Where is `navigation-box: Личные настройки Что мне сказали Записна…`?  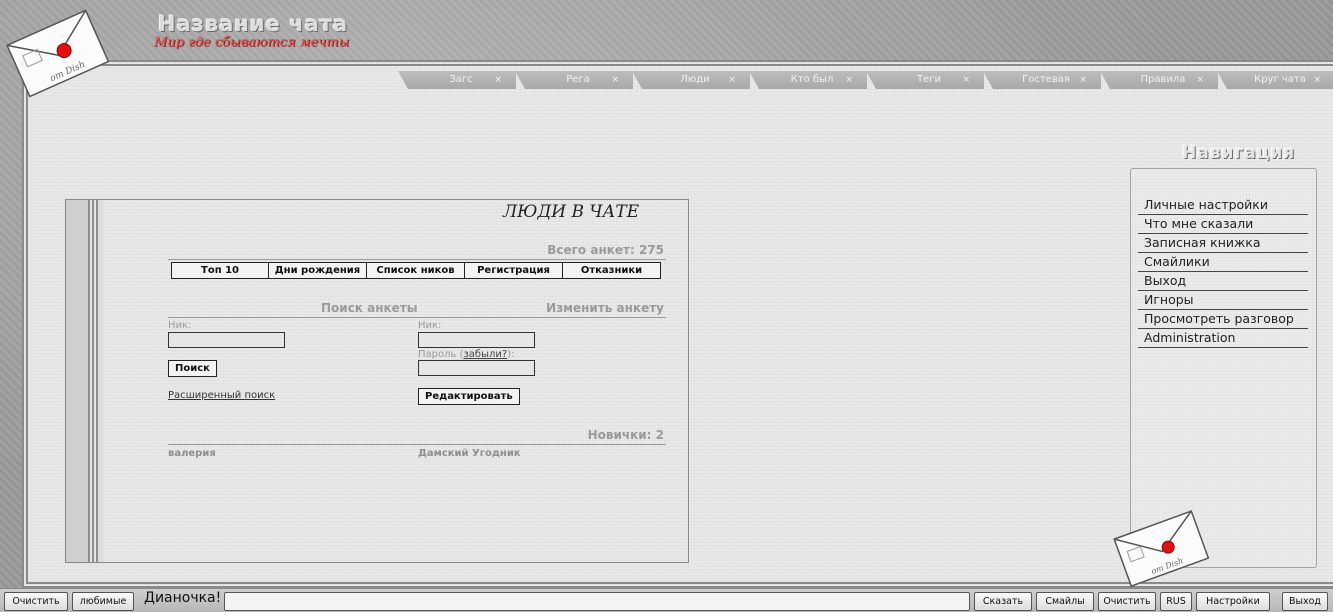
navigation-box: Личные настройки Что мне сказали Записна… is located at coordinates (1223, 368).